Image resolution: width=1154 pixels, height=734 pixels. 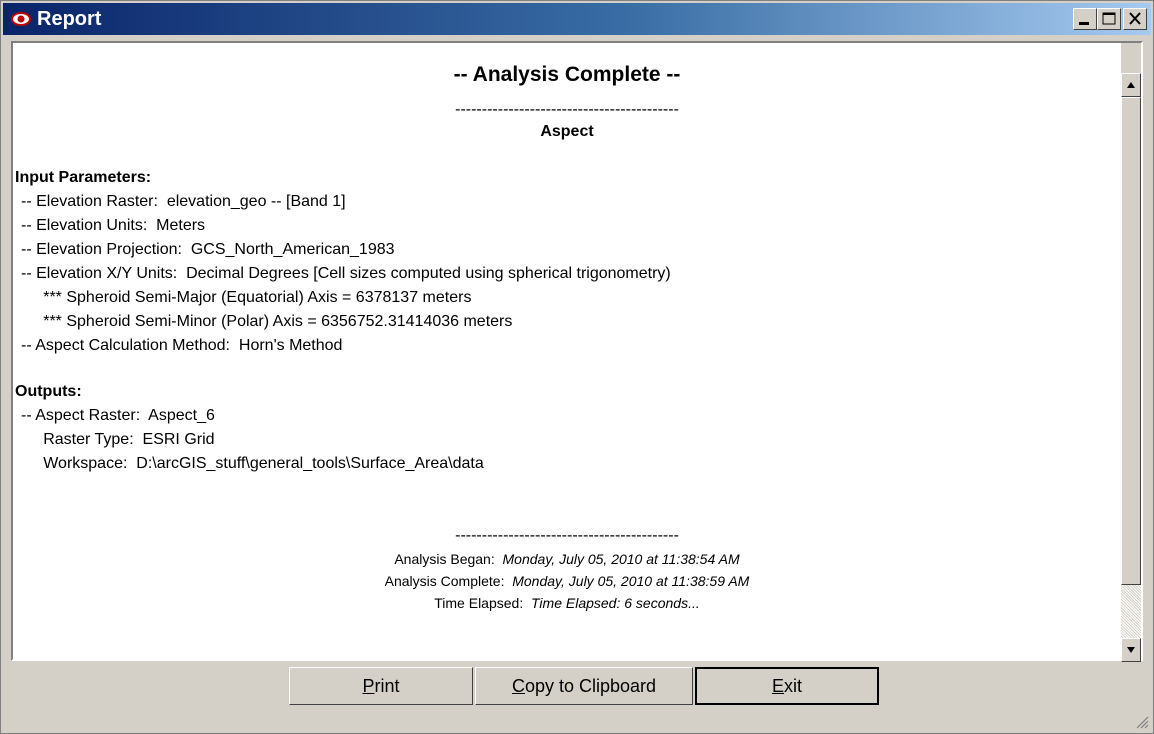 I want to click on window-title: Report, so click(x=69, y=19).